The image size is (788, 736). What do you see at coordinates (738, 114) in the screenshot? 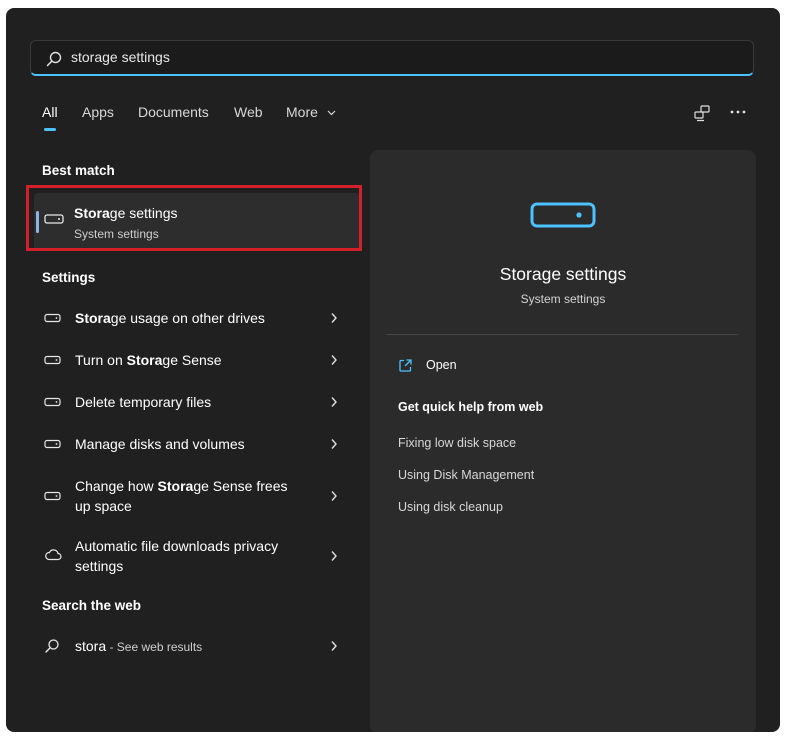
I see `more-options-icon` at bounding box center [738, 114].